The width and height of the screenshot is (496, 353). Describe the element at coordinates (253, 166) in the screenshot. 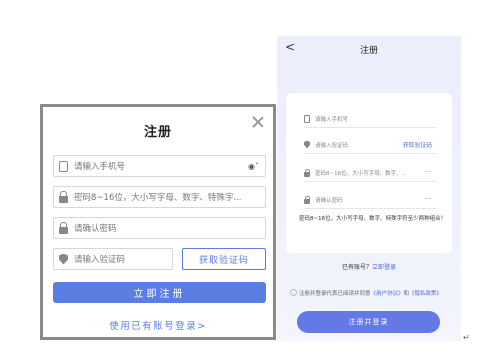

I see `eye-icon: ◉˅` at that location.